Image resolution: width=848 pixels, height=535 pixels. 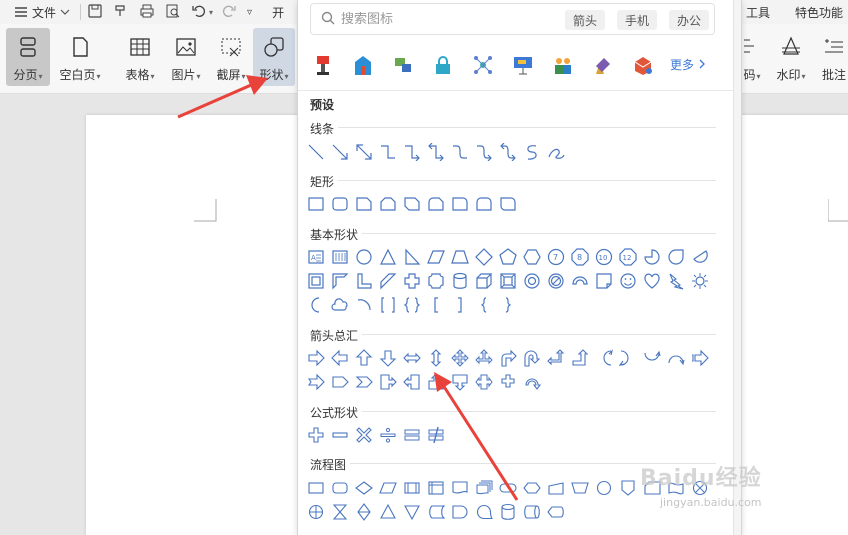 What do you see at coordinates (364, 305) in the screenshot?
I see `arc-shape` at bounding box center [364, 305].